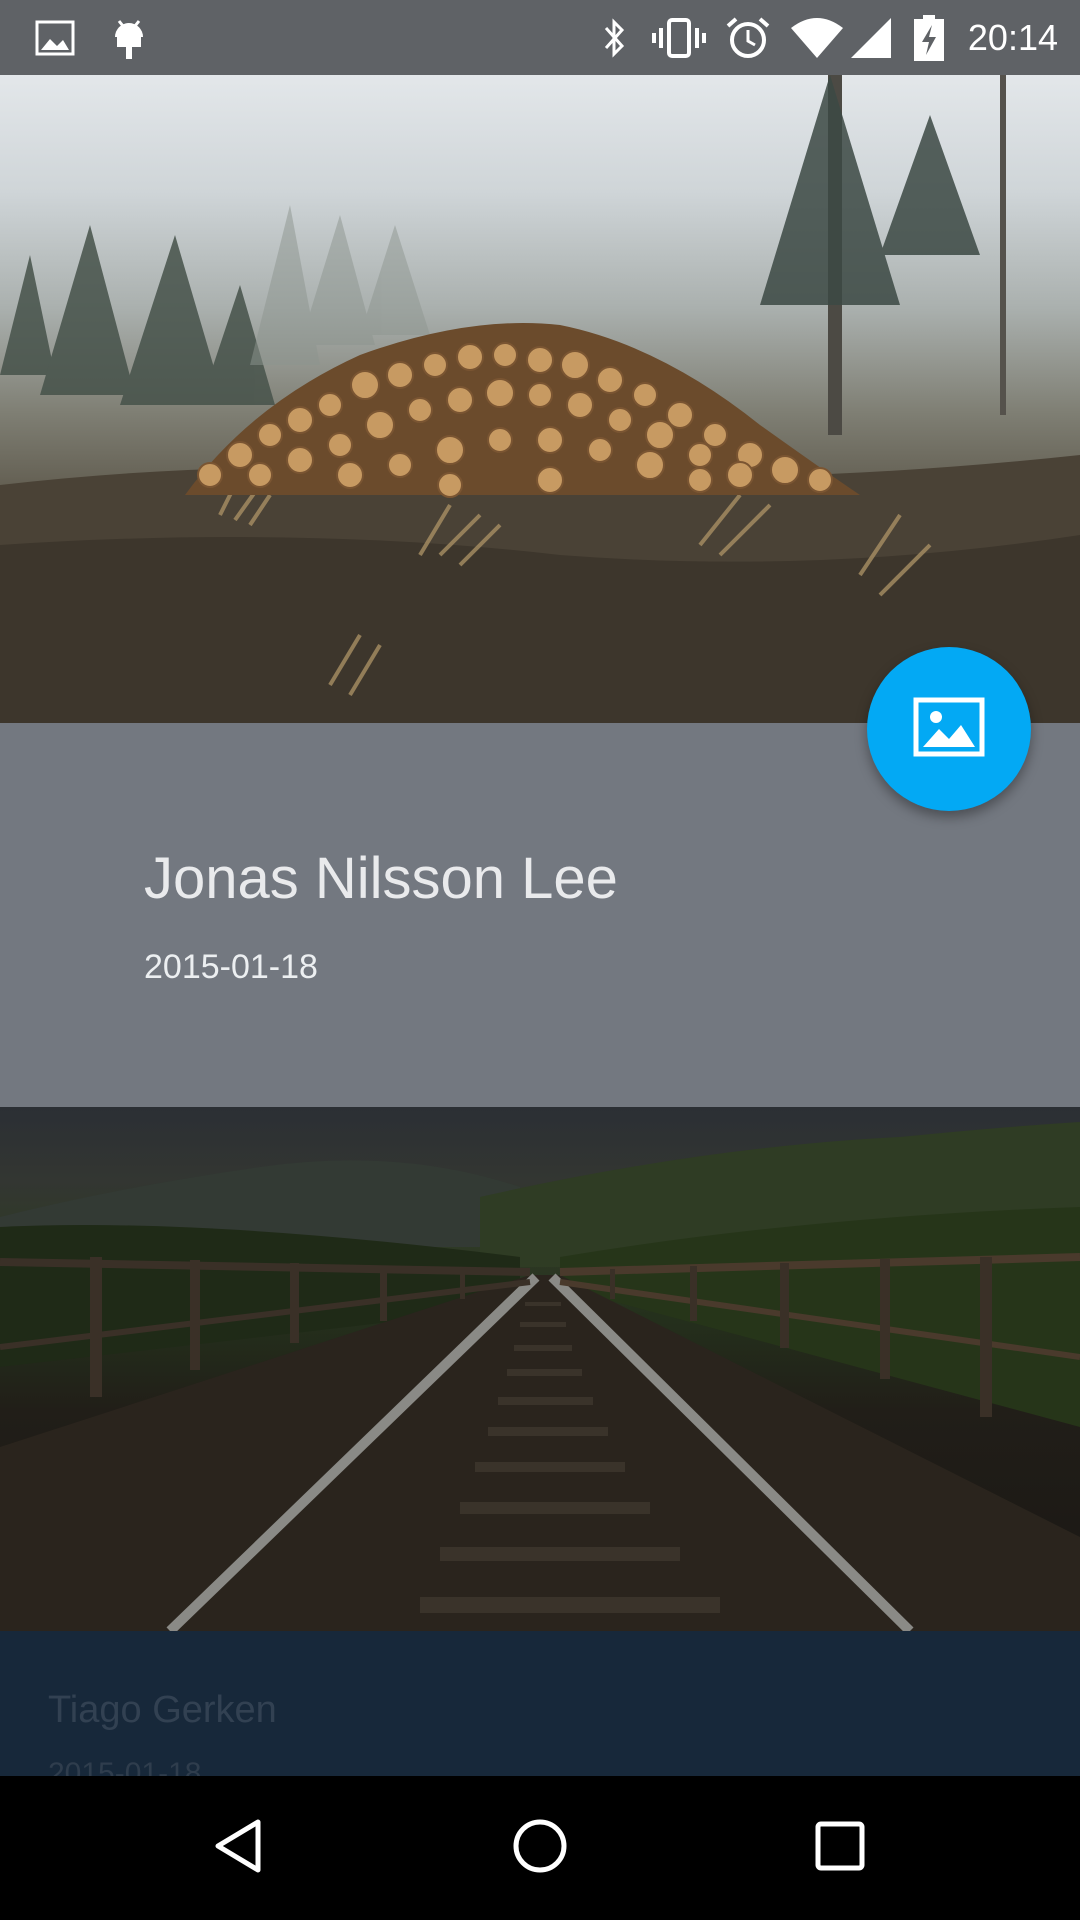 Image resolution: width=1080 pixels, height=1920 pixels. Describe the element at coordinates (679, 37) in the screenshot. I see `vibrate-icon` at that location.